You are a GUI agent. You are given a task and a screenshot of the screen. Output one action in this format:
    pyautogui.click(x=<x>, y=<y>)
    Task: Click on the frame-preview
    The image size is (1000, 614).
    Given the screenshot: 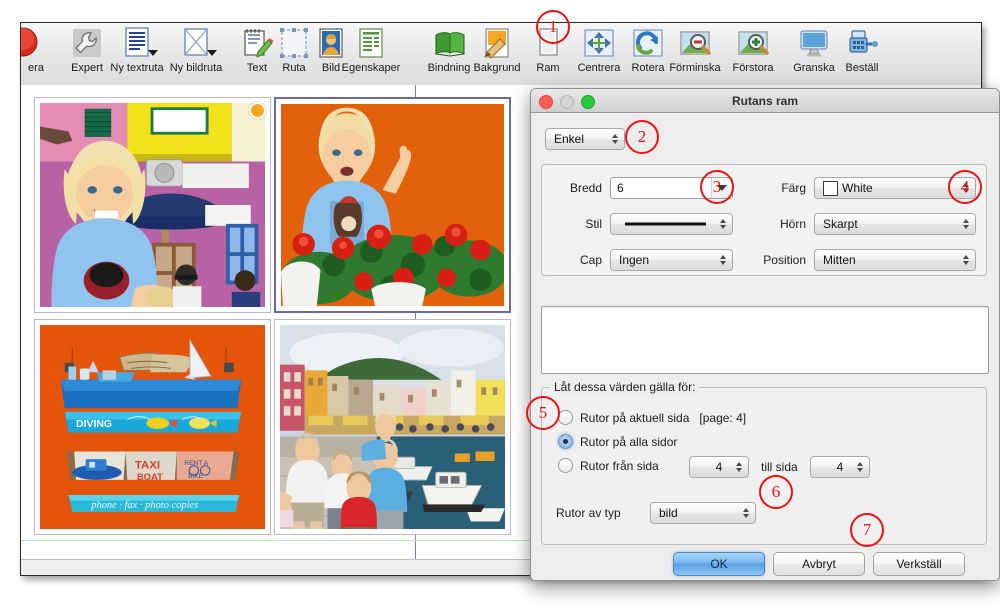 What is the action you would take?
    pyautogui.click(x=765, y=340)
    